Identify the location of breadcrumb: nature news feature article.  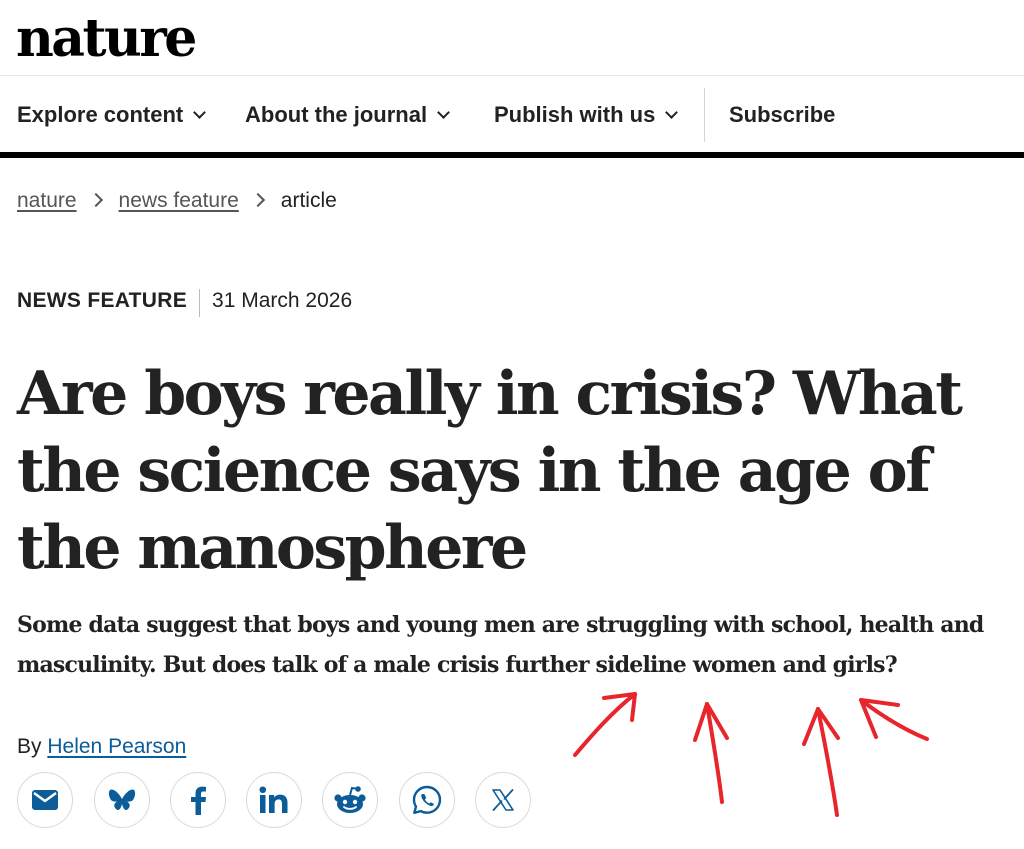
(177, 201).